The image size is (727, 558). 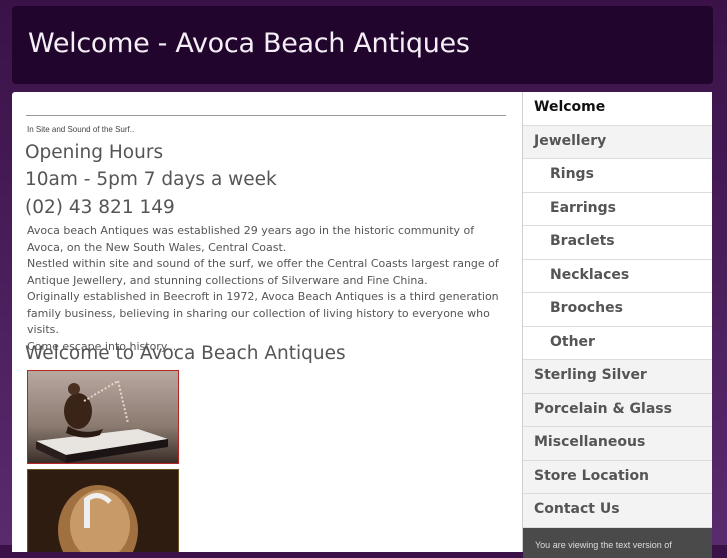 I want to click on nav-item-earrings: Earrings, so click(x=617, y=209).